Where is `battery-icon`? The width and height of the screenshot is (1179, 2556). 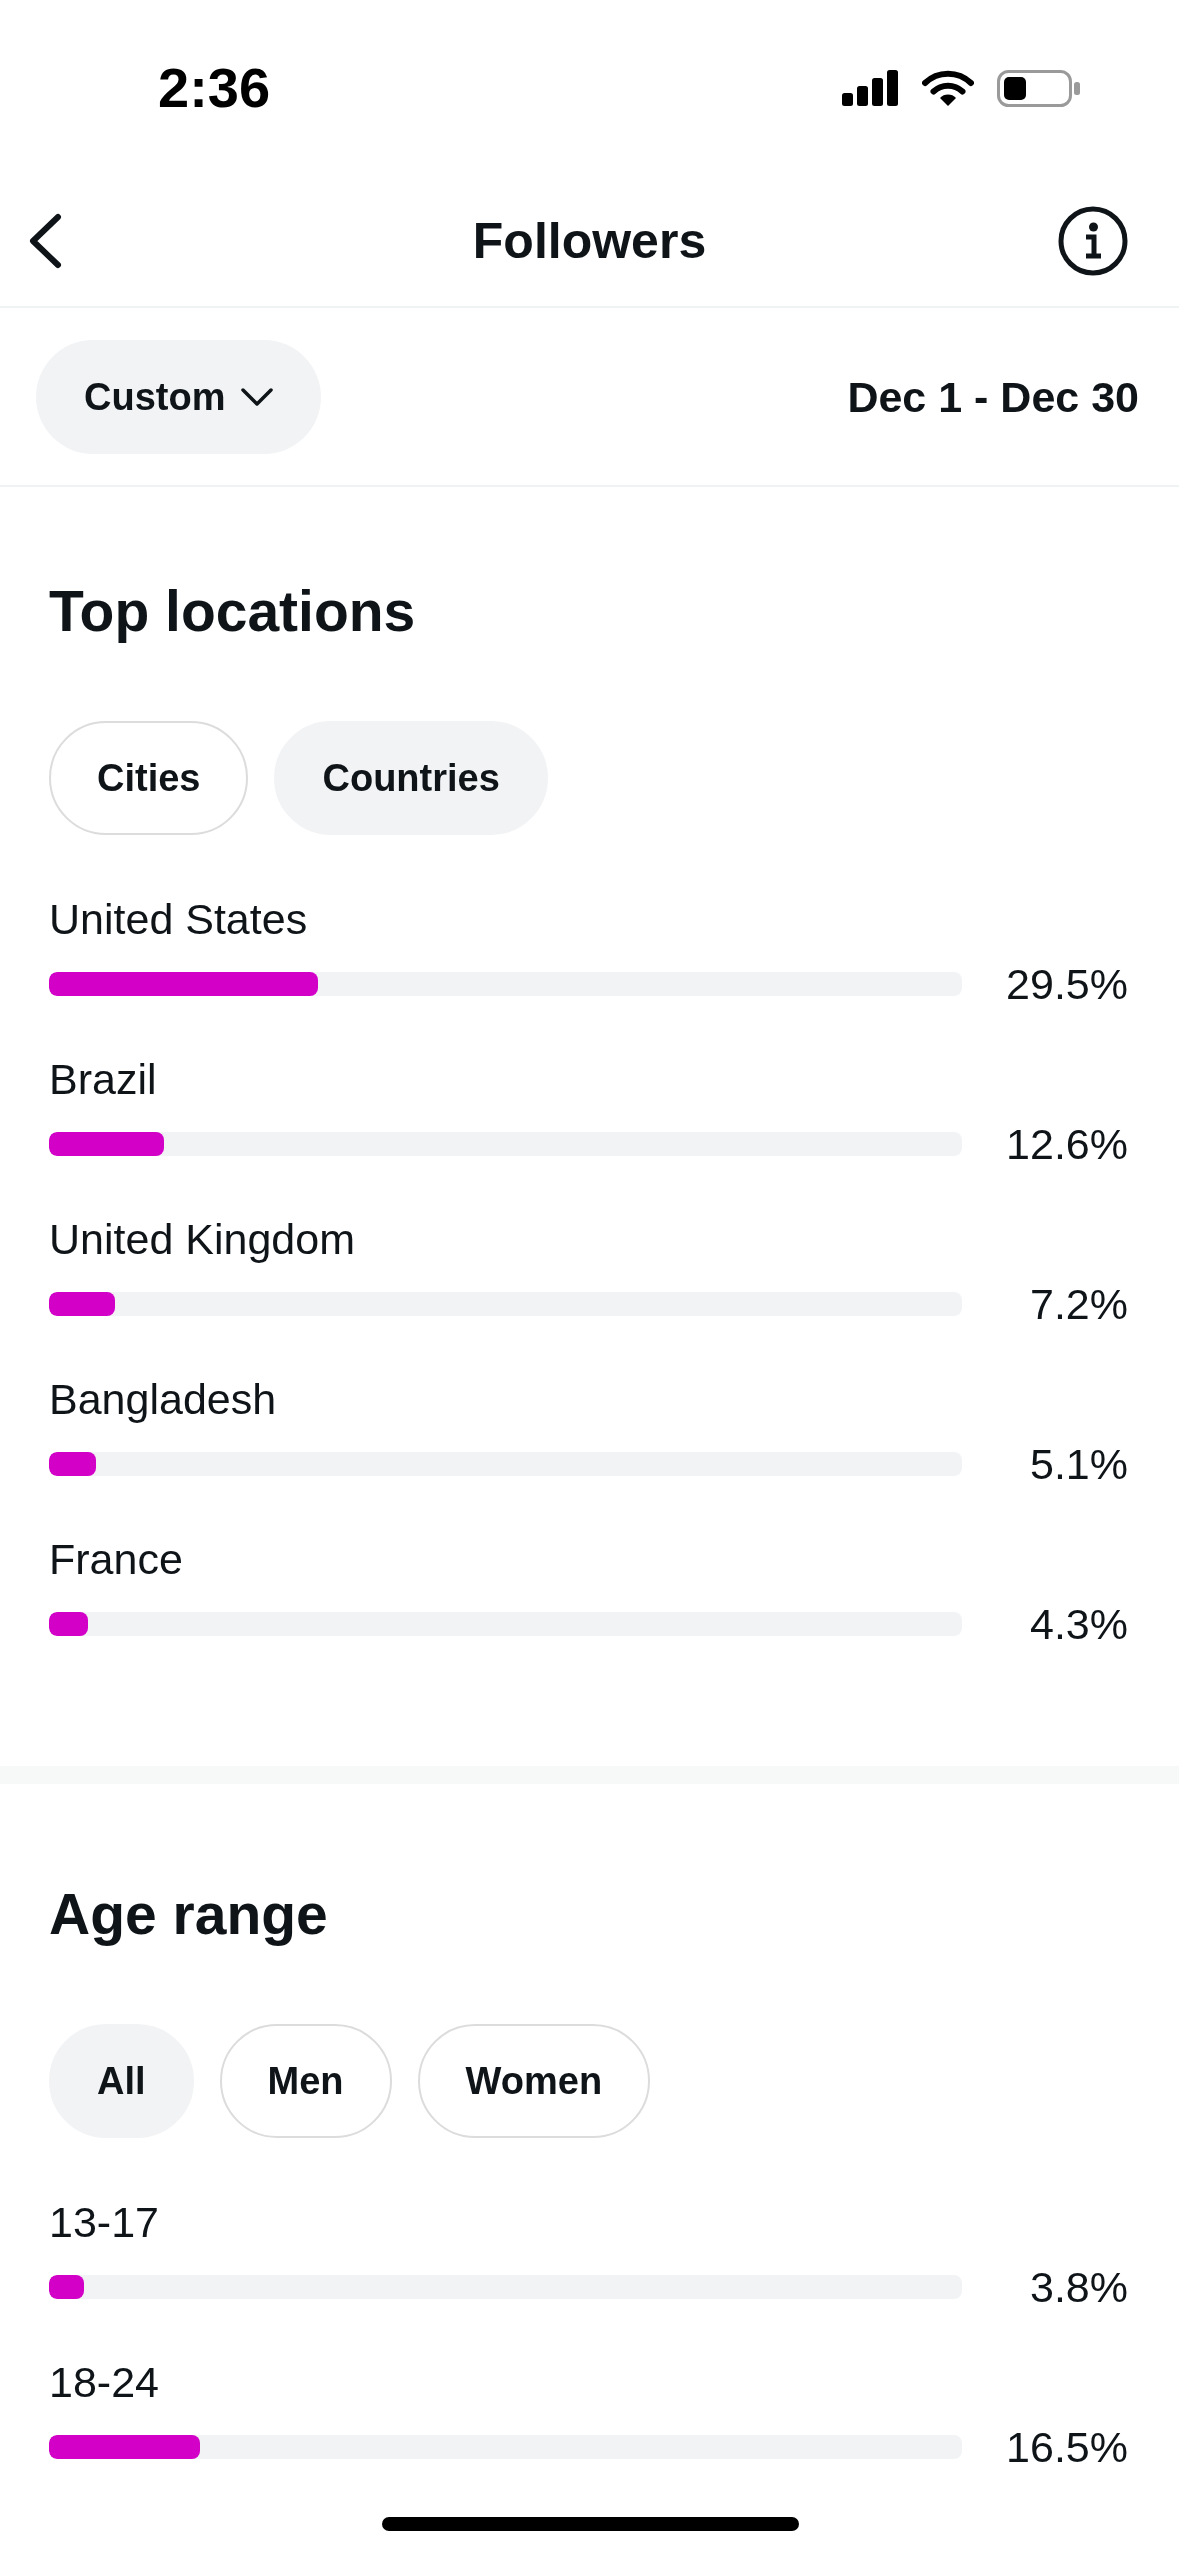
battery-icon is located at coordinates (1039, 88).